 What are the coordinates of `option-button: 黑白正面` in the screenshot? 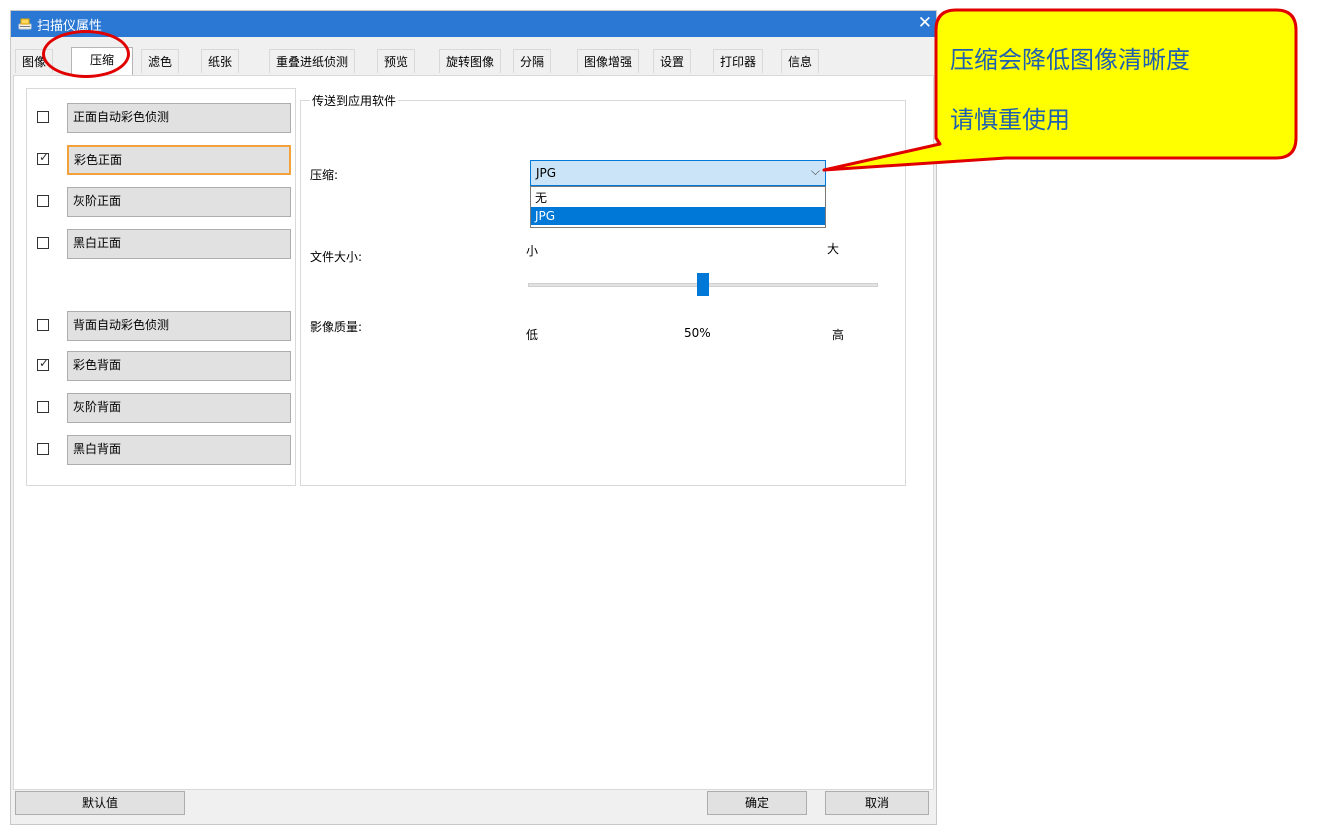 It's located at (179, 244).